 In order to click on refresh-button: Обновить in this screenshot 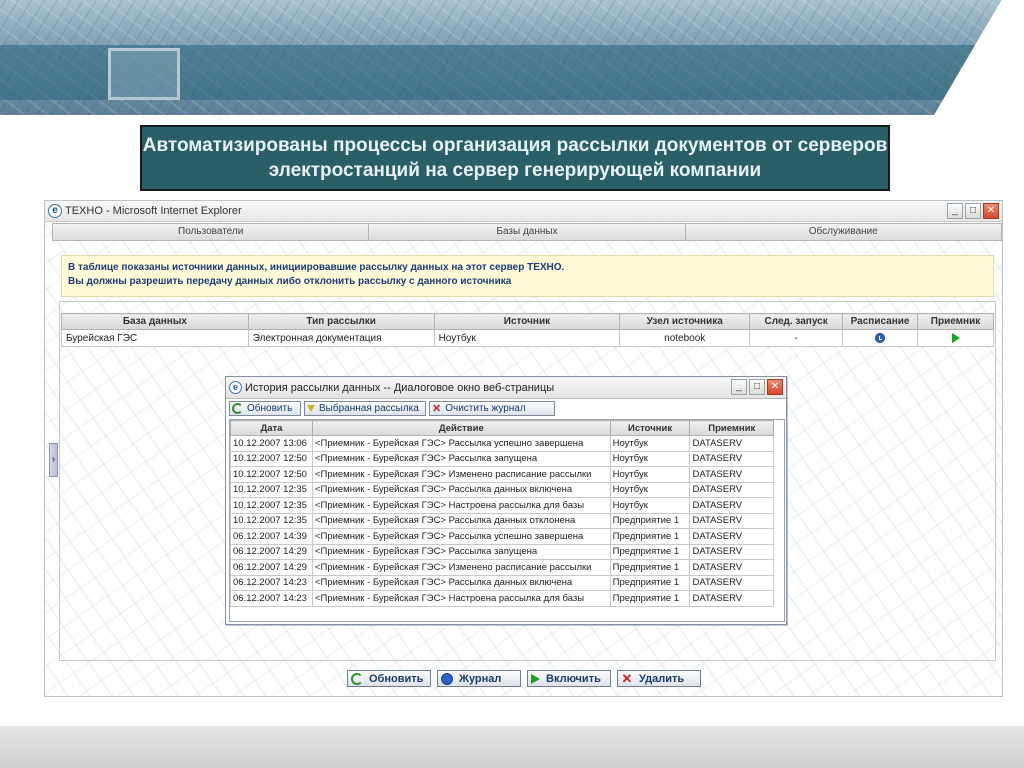, I will do `click(389, 678)`.